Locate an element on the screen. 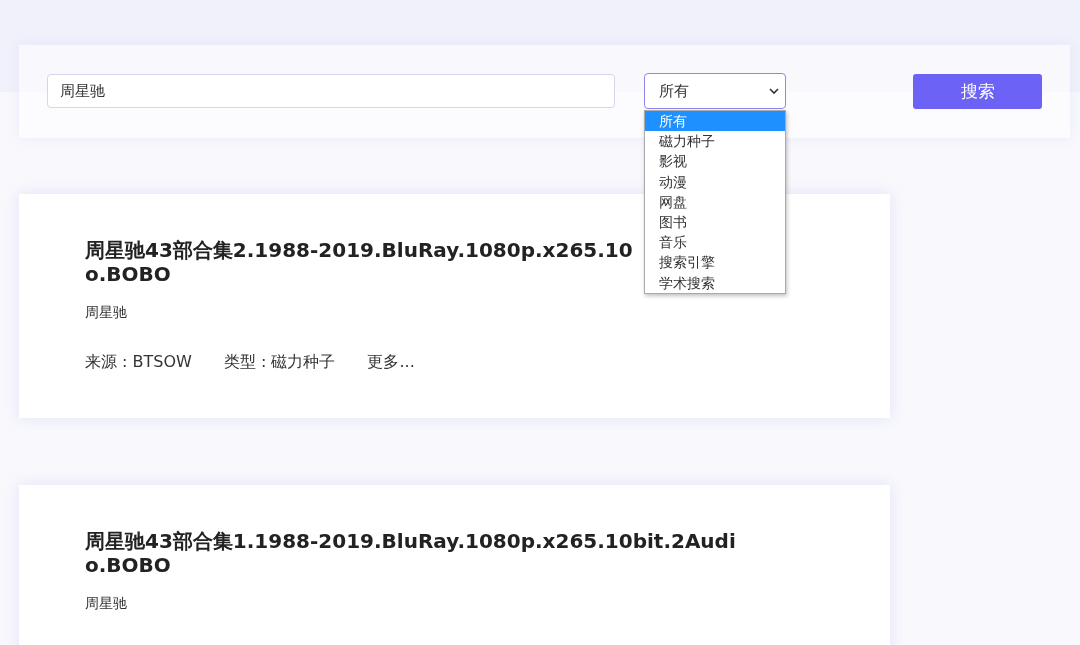 This screenshot has height=645, width=1080. menu-option: 网盘 is located at coordinates (715, 201).